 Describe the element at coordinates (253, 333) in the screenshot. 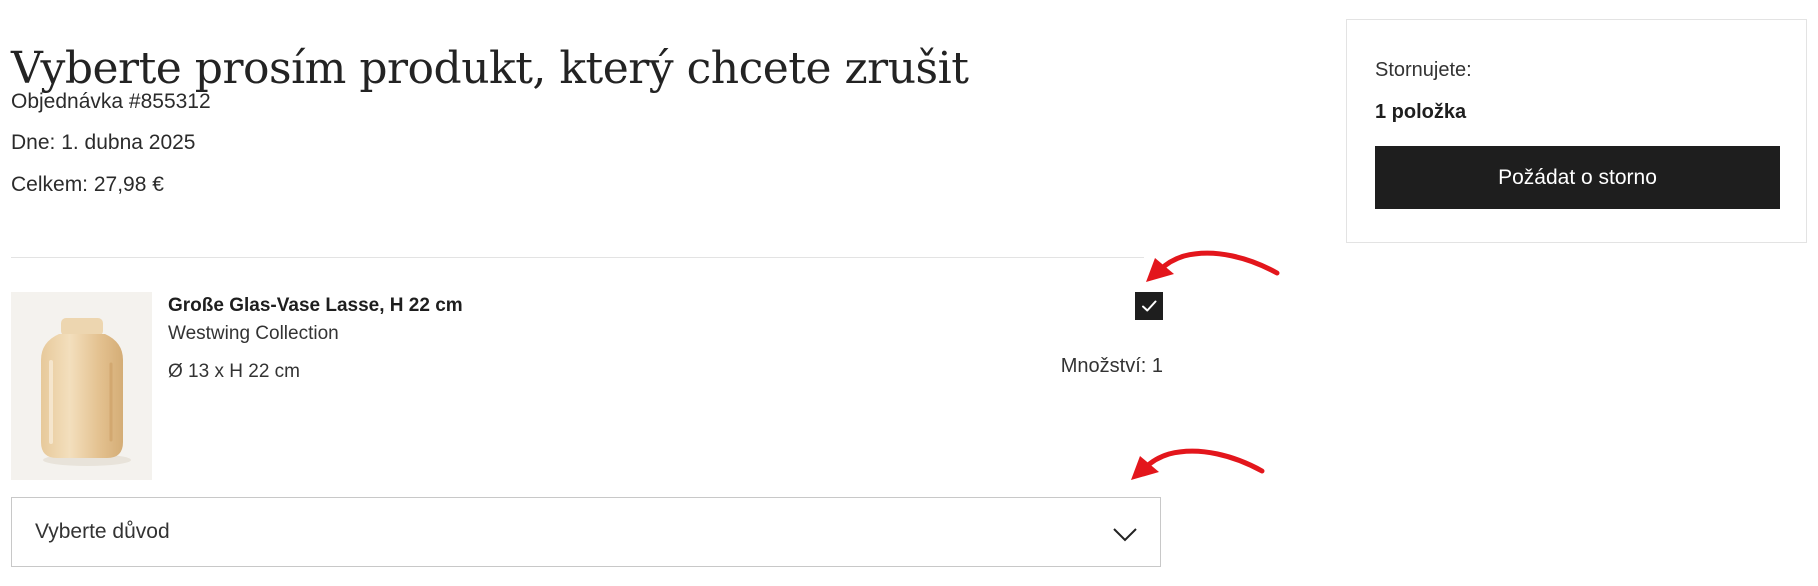

I see `product-brand: Westwing Collection` at that location.